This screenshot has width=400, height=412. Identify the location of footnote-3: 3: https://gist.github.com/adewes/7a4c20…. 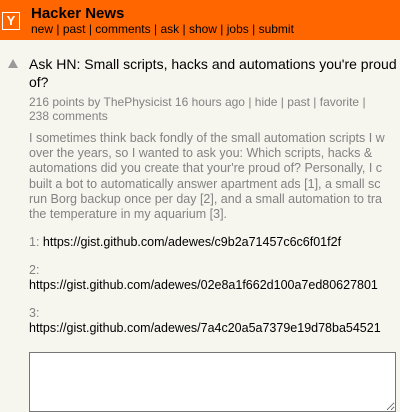
(214, 321).